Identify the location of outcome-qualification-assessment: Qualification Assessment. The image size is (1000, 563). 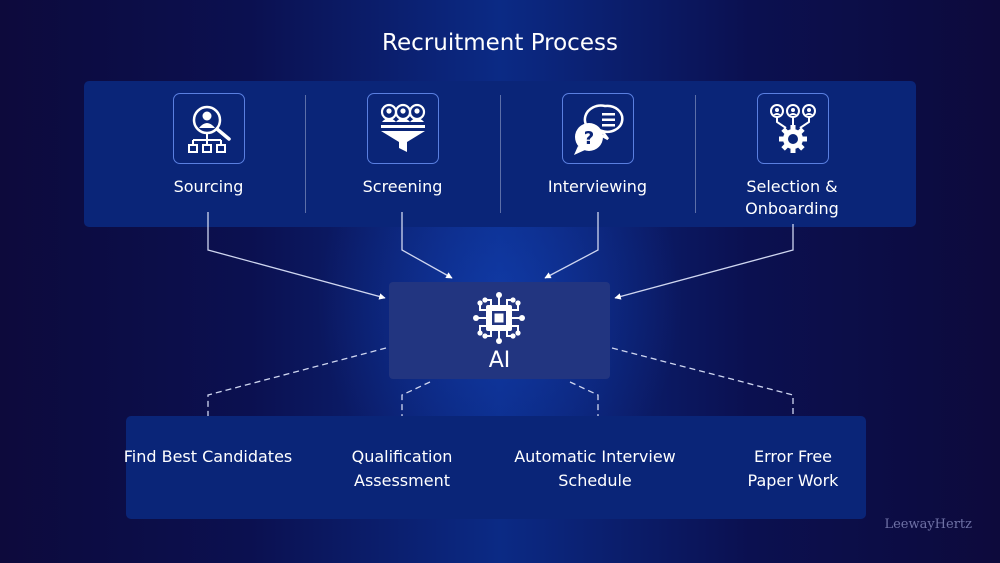
(402, 468).